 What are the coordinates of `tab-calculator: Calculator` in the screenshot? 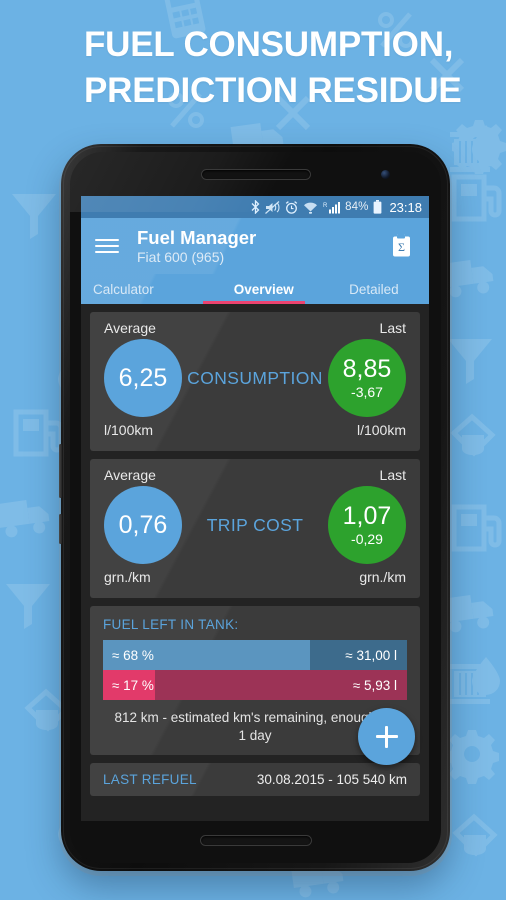 It's located at (145, 289).